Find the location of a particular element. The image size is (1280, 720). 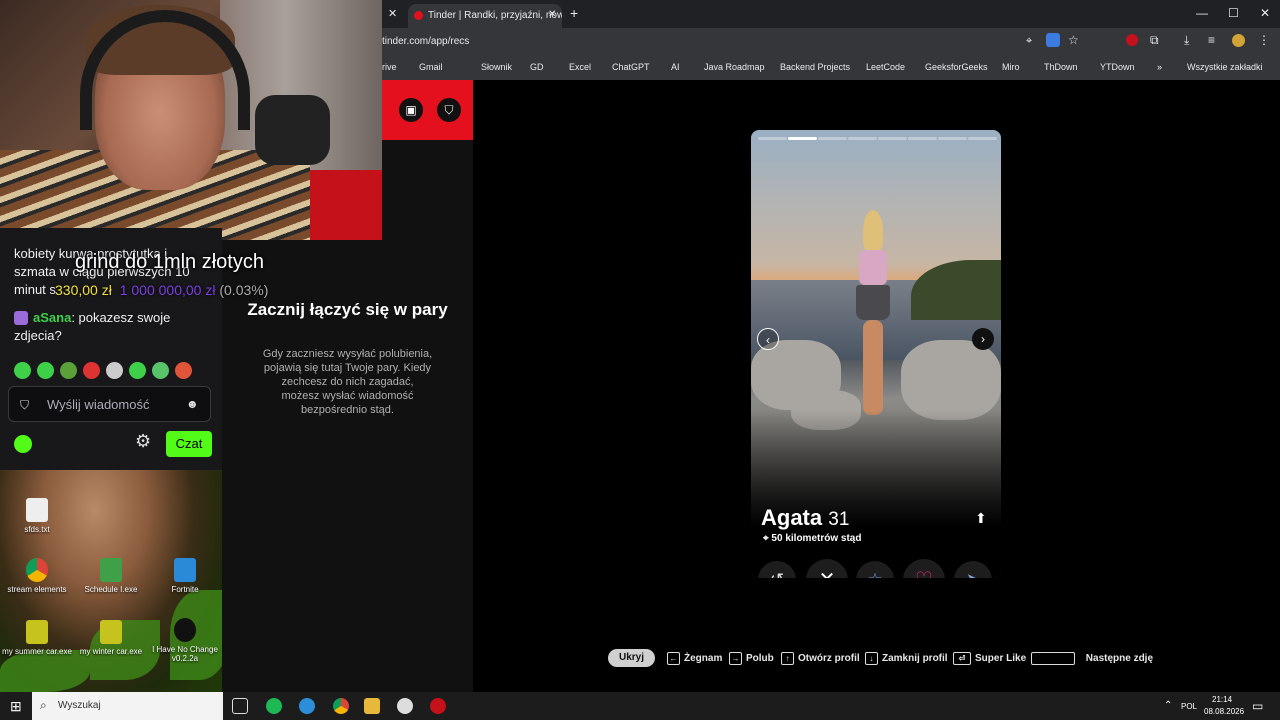

bookmark-item: YTDown is located at coordinates (1117, 67).